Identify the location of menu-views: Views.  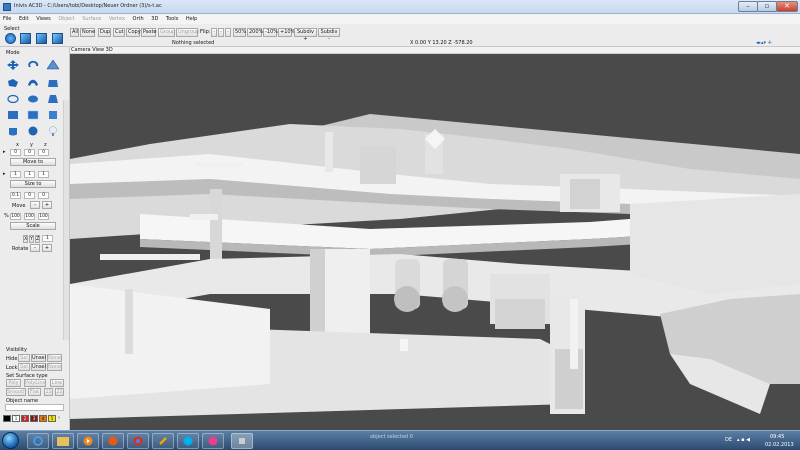
(43, 19).